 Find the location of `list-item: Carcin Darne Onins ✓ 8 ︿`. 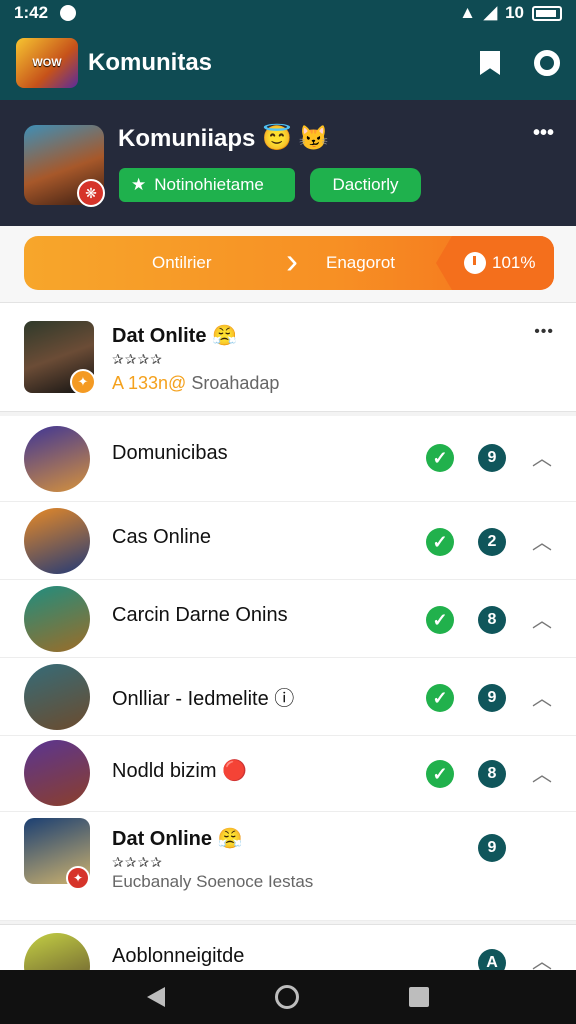

list-item: Carcin Darne Onins ✓ 8 ︿ is located at coordinates (288, 619).